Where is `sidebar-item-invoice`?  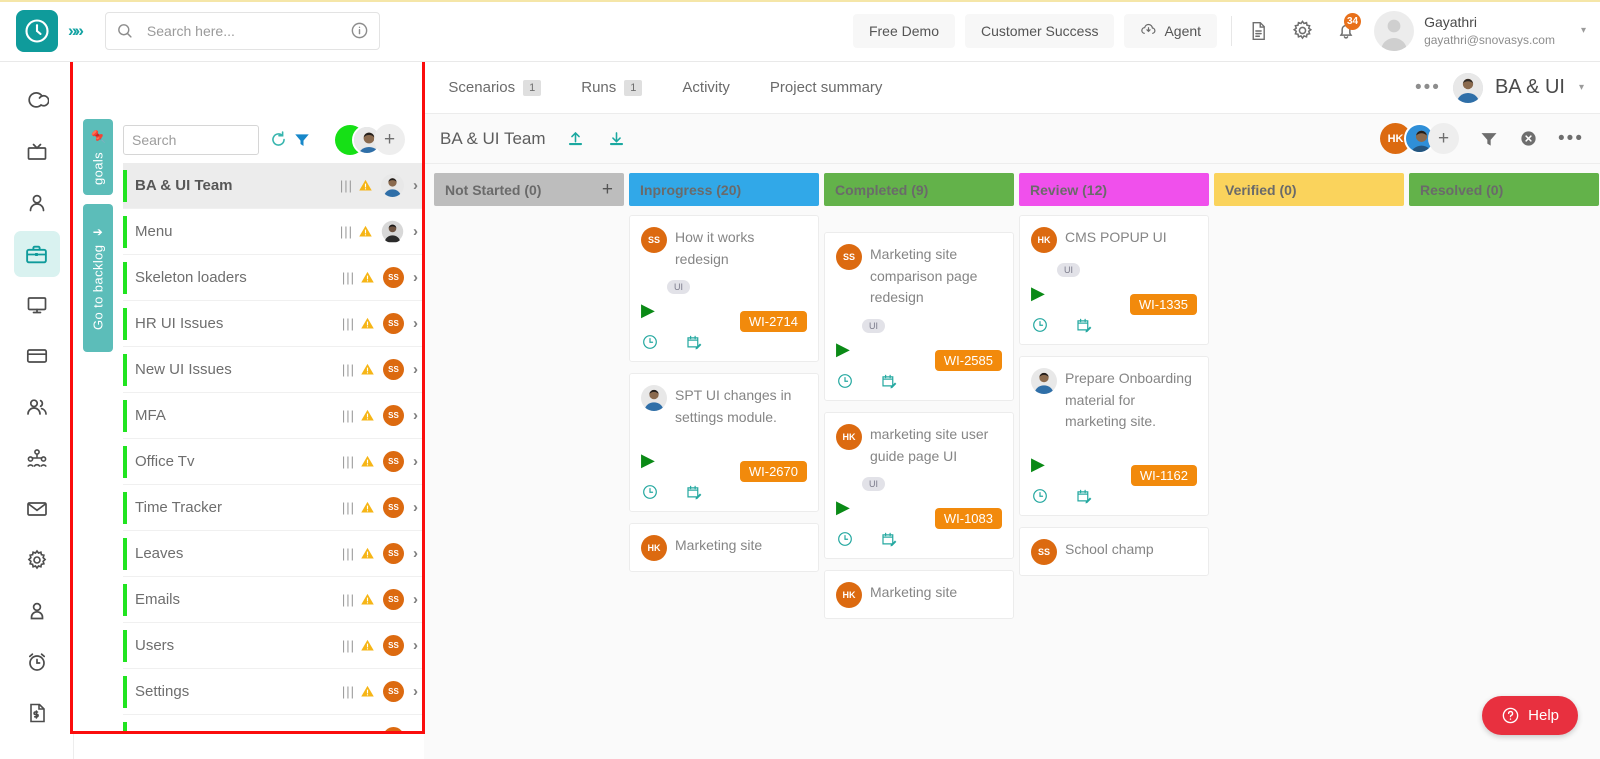
sidebar-item-invoice is located at coordinates (37, 713).